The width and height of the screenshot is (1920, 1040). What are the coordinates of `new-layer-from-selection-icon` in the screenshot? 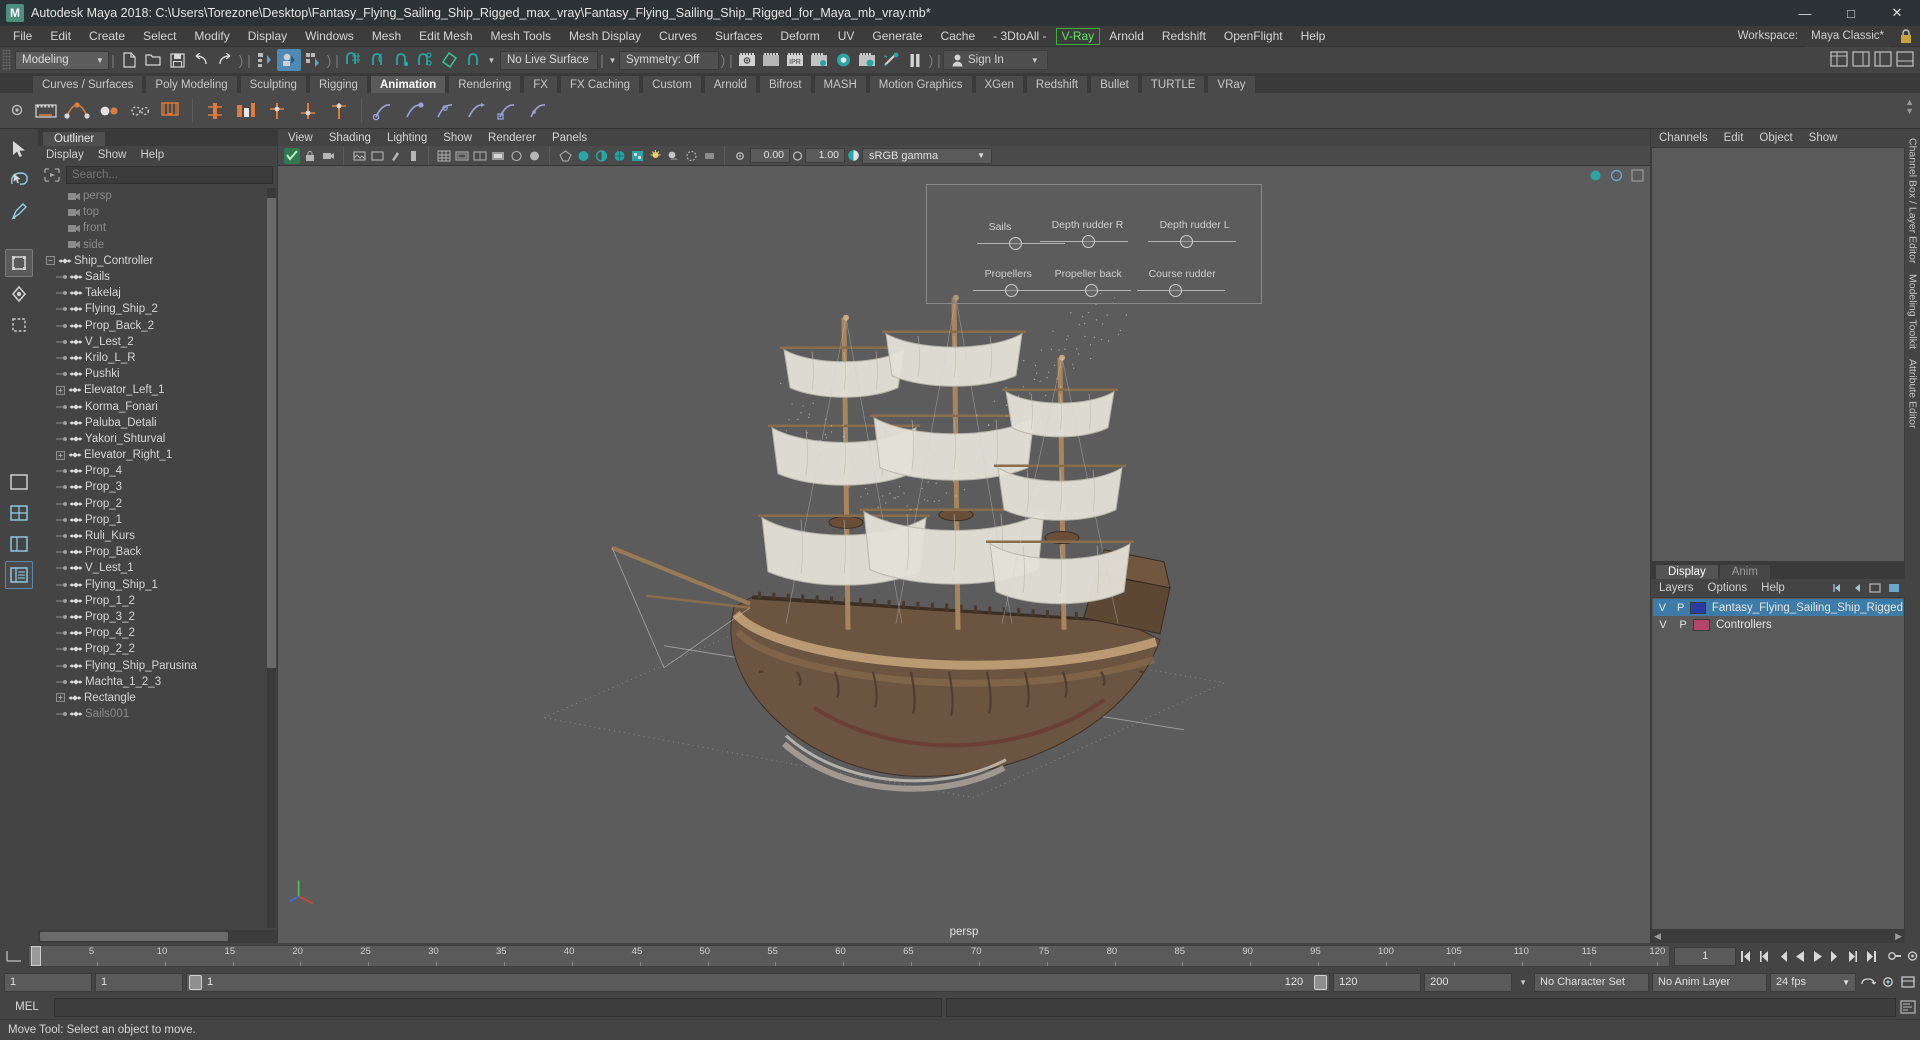 It's located at (1894, 588).